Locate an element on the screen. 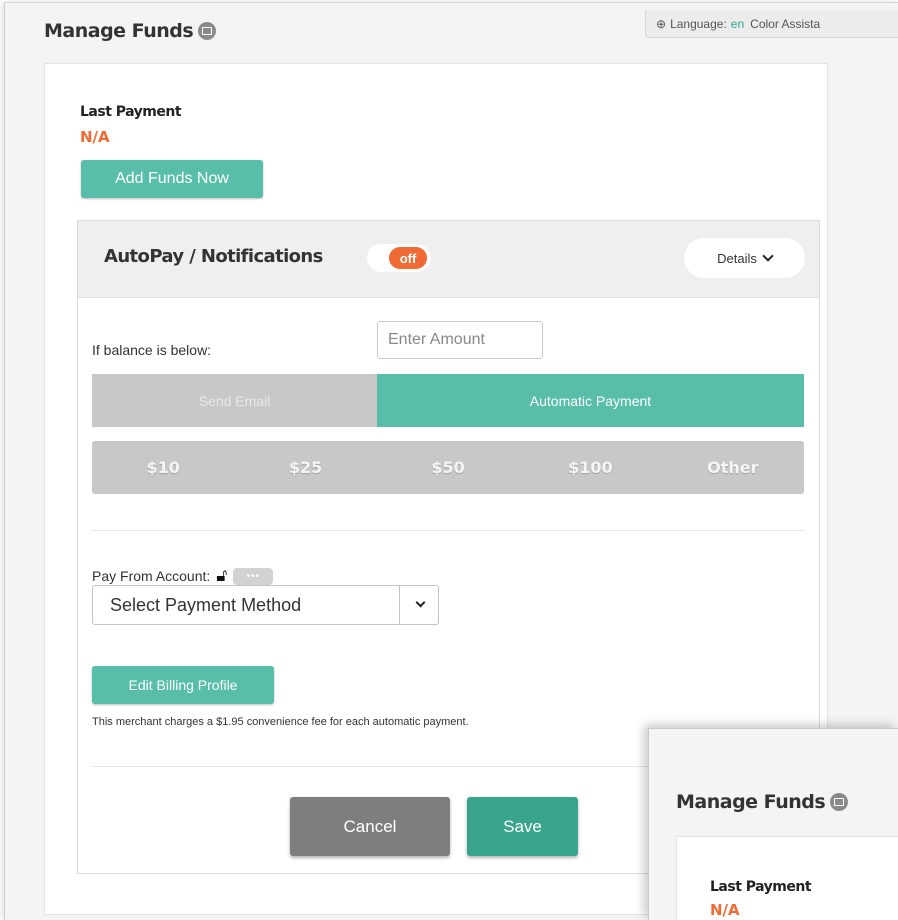  globe-icon: ⊕ is located at coordinates (661, 23).